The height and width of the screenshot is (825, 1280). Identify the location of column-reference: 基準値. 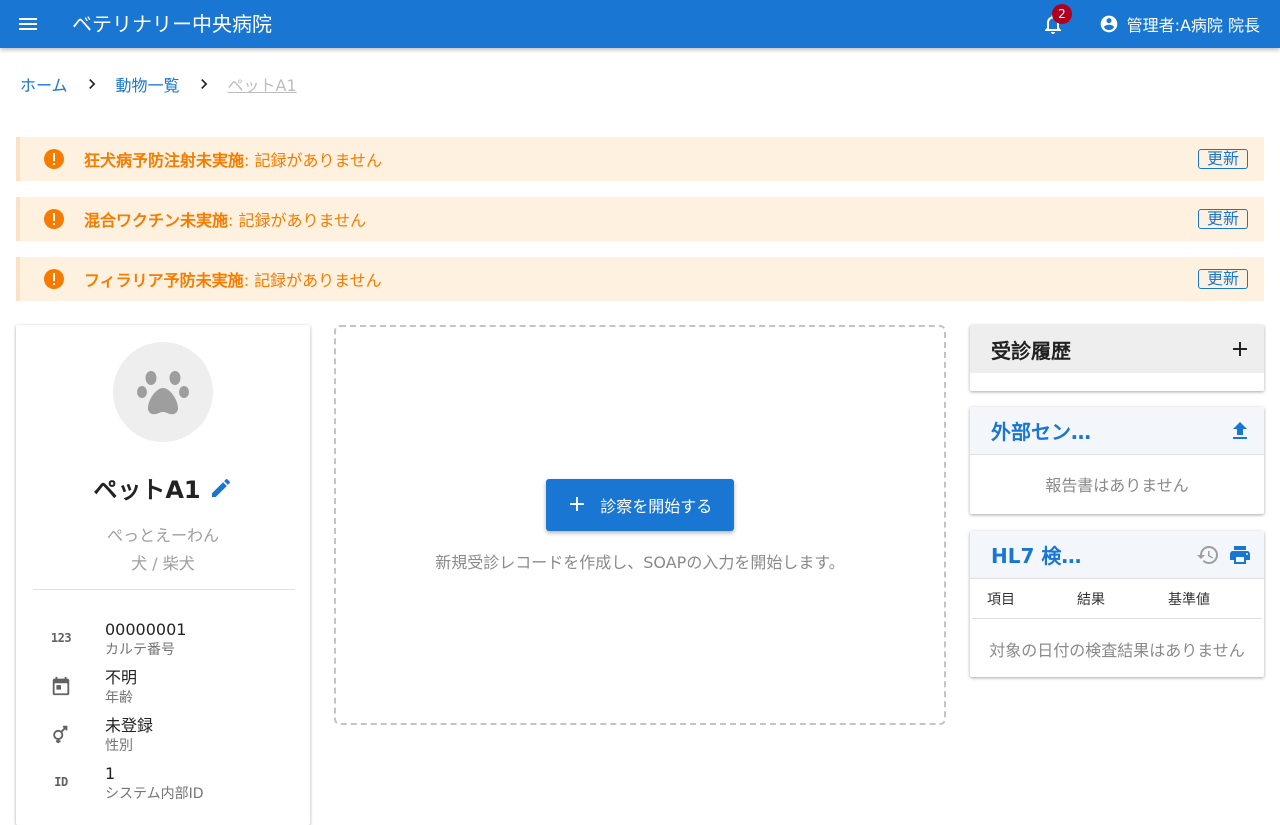
(1189, 599).